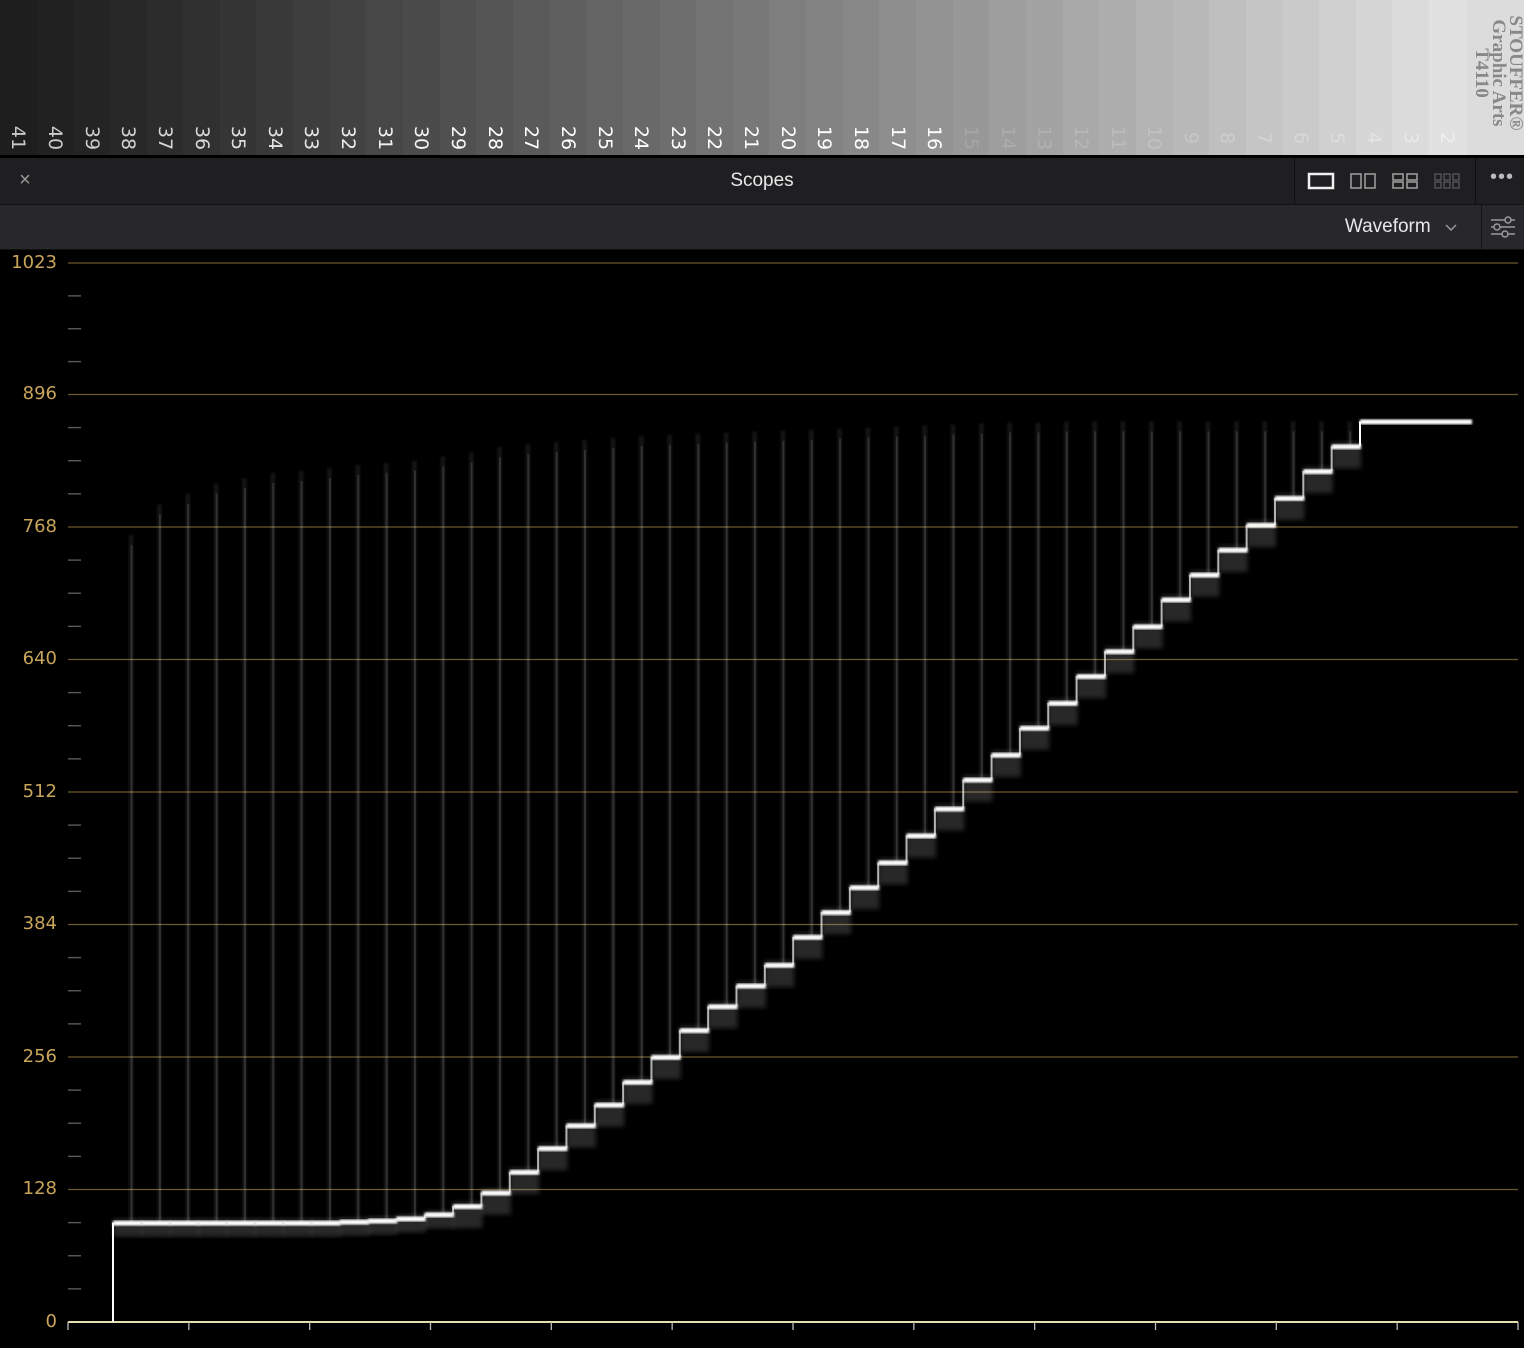  I want to click on scopes-title-bar: × Scopes •••, so click(762, 181).